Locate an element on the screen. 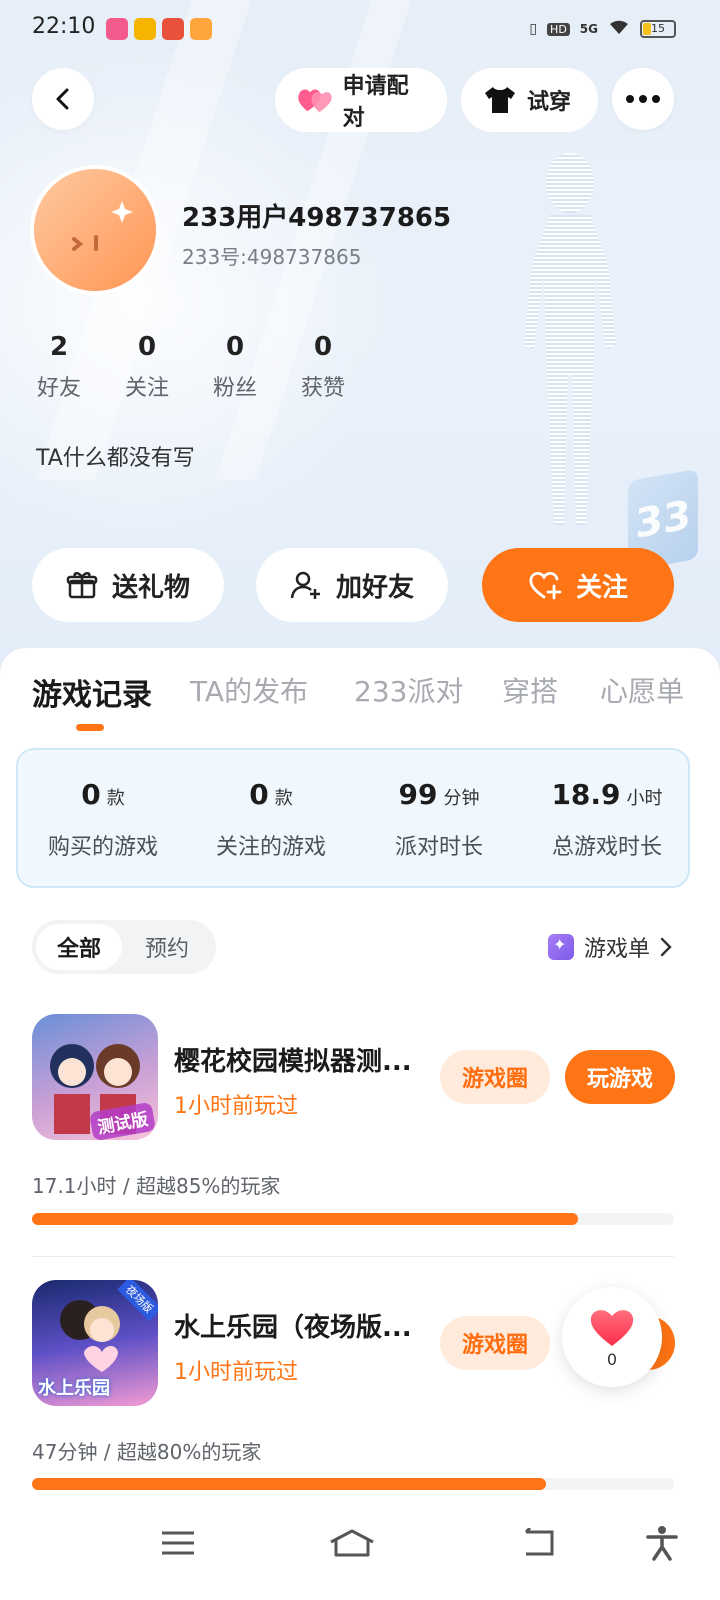  back-button is located at coordinates (63, 99).